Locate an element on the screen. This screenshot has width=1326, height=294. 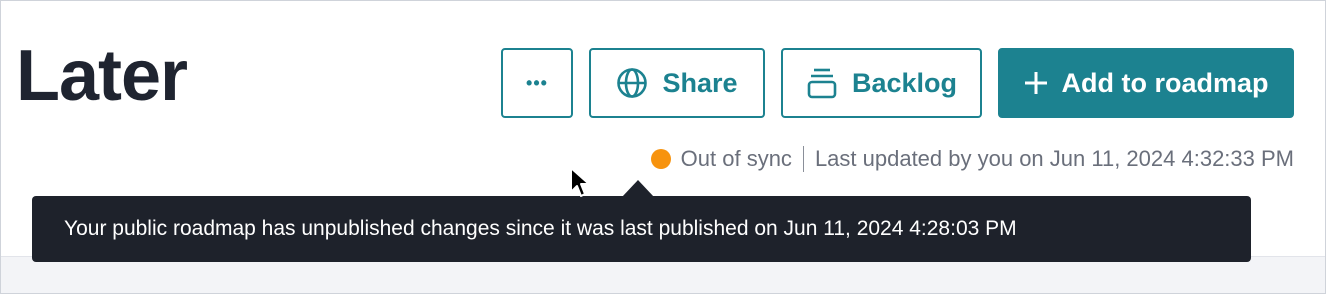
status-divider is located at coordinates (803, 159).